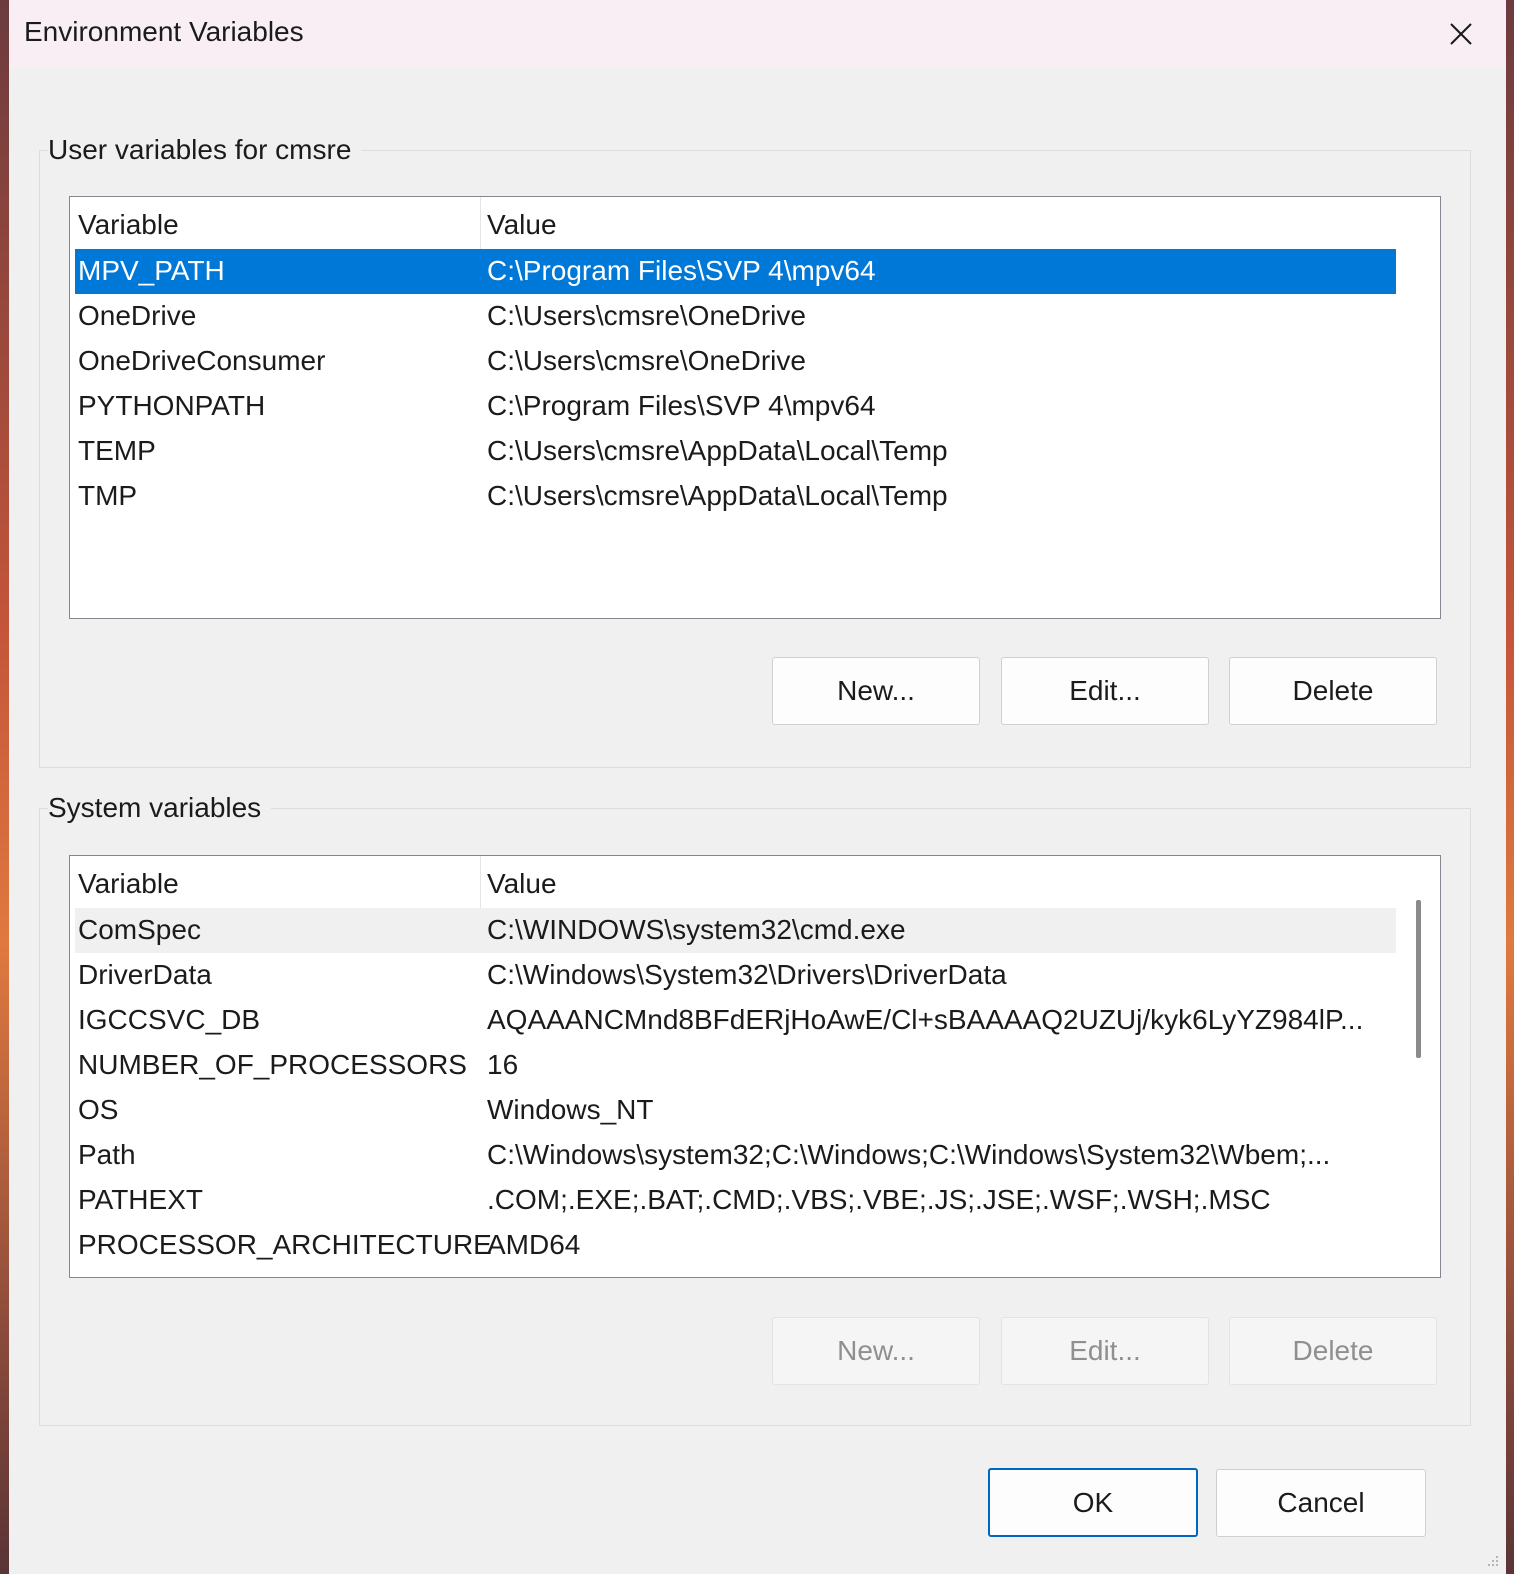 The image size is (1514, 1574). What do you see at coordinates (1321, 1503) in the screenshot?
I see `cancel-button: Cancel` at bounding box center [1321, 1503].